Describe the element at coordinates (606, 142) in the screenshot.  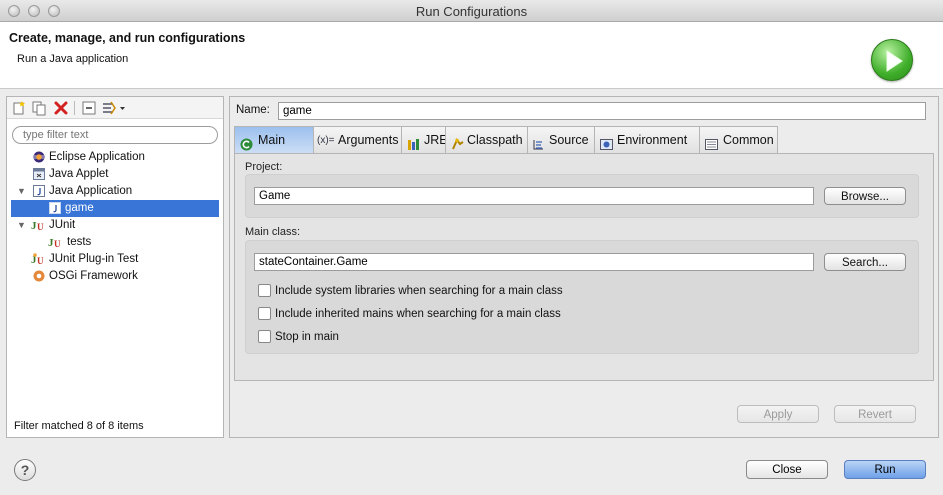
I see `environment-icon` at that location.